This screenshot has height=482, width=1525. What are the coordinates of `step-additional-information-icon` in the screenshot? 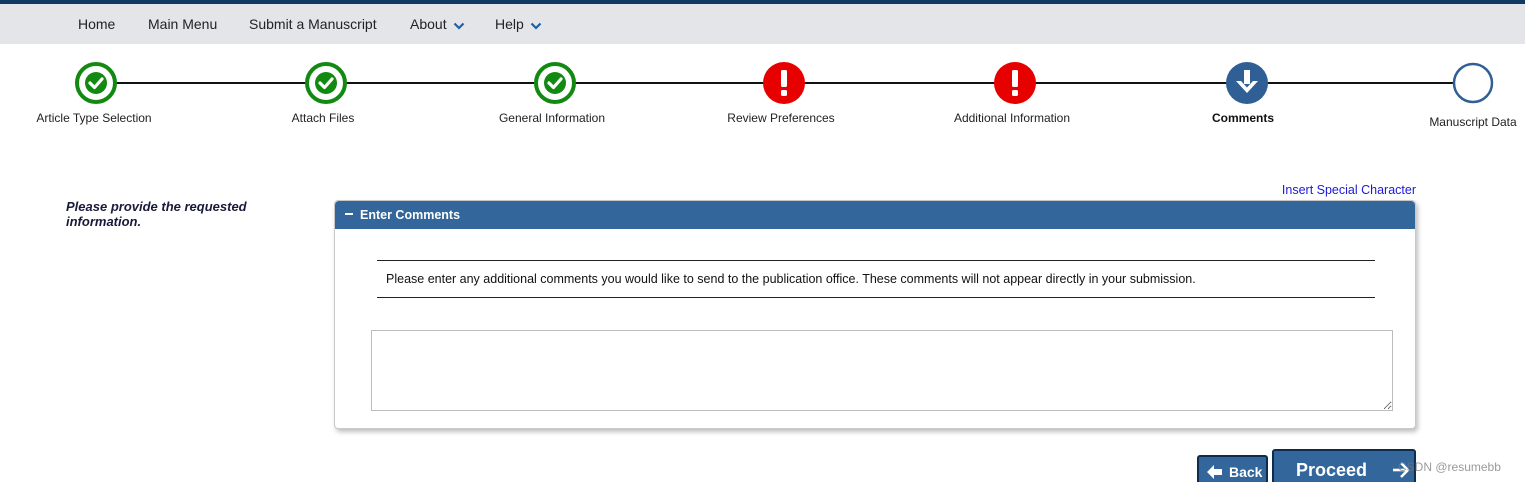 It's located at (1015, 83).